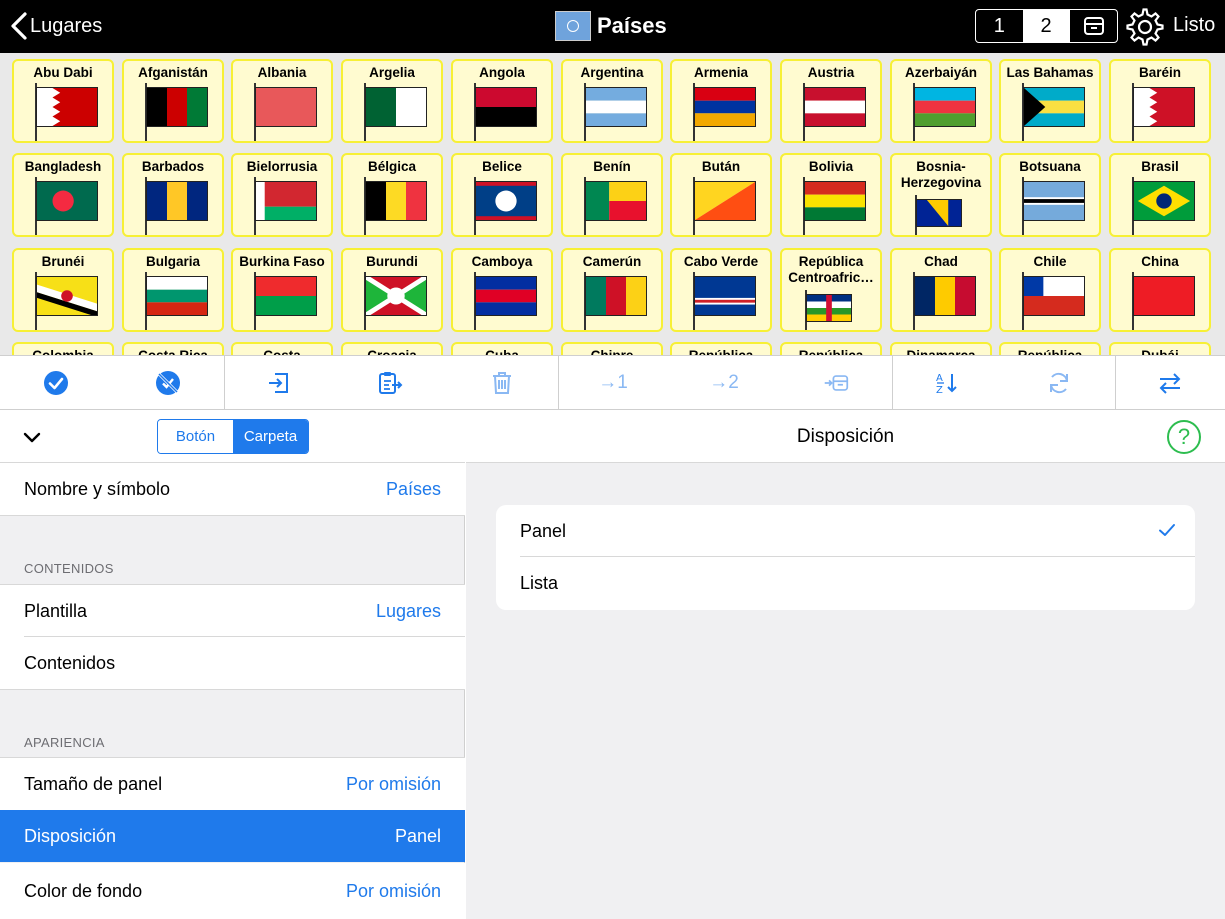  I want to click on country-tile: Chipre, so click(612, 348).